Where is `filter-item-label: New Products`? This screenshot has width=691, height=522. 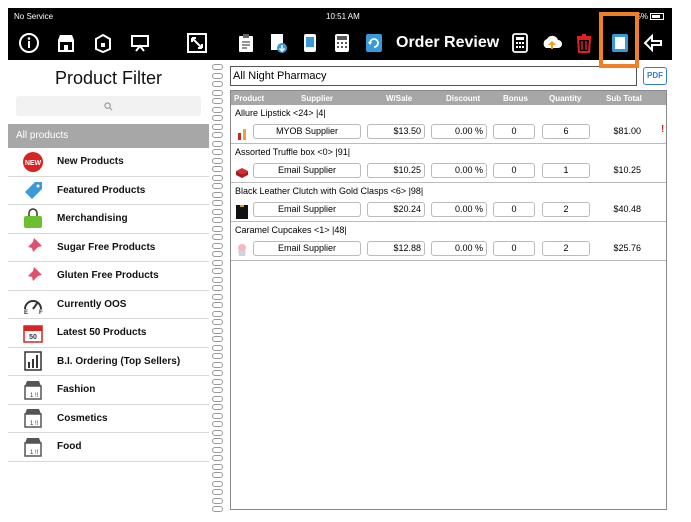 filter-item-label: New Products is located at coordinates (90, 162).